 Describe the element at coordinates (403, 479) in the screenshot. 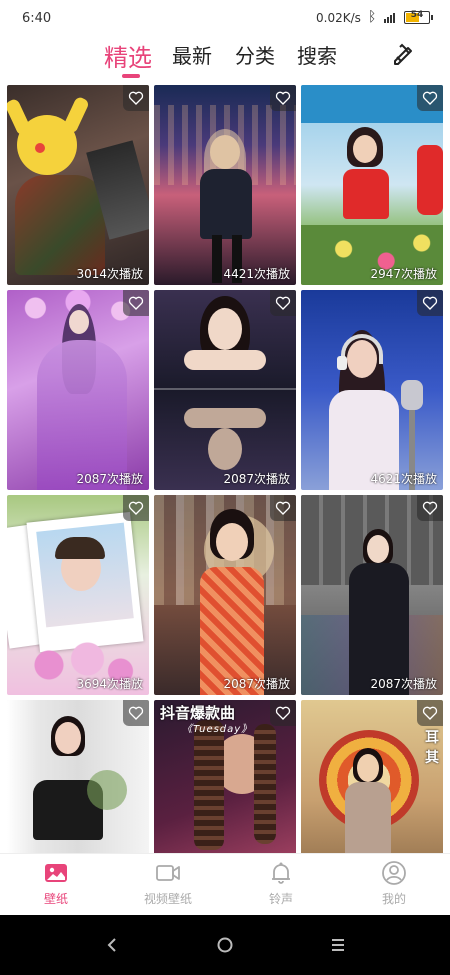

I see `play-count: 4621次播放` at that location.